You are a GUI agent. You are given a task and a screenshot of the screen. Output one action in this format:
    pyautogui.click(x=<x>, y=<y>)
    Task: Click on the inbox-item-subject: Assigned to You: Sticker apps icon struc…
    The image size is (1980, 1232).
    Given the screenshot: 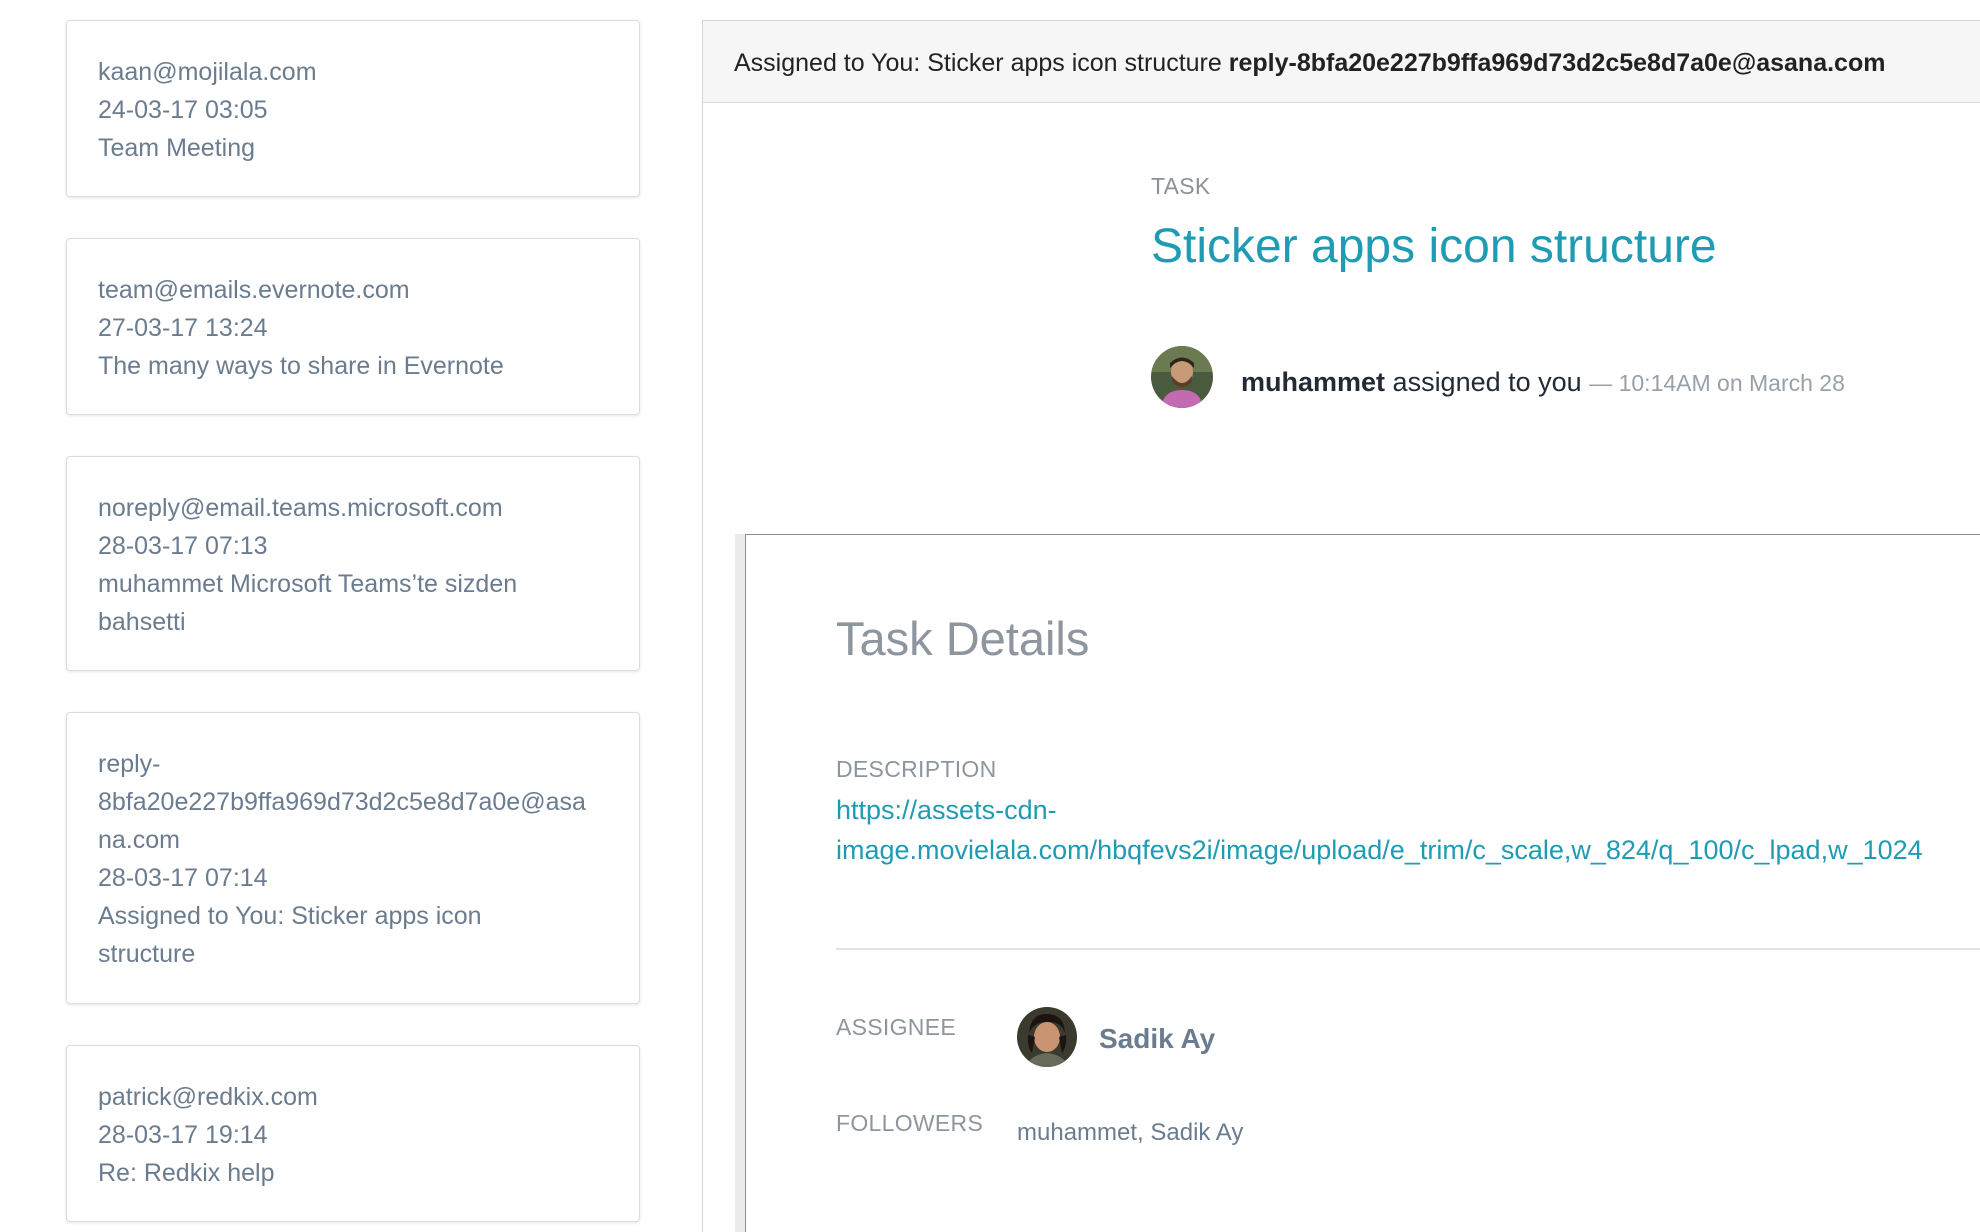 What is the action you would take?
    pyautogui.click(x=290, y=935)
    